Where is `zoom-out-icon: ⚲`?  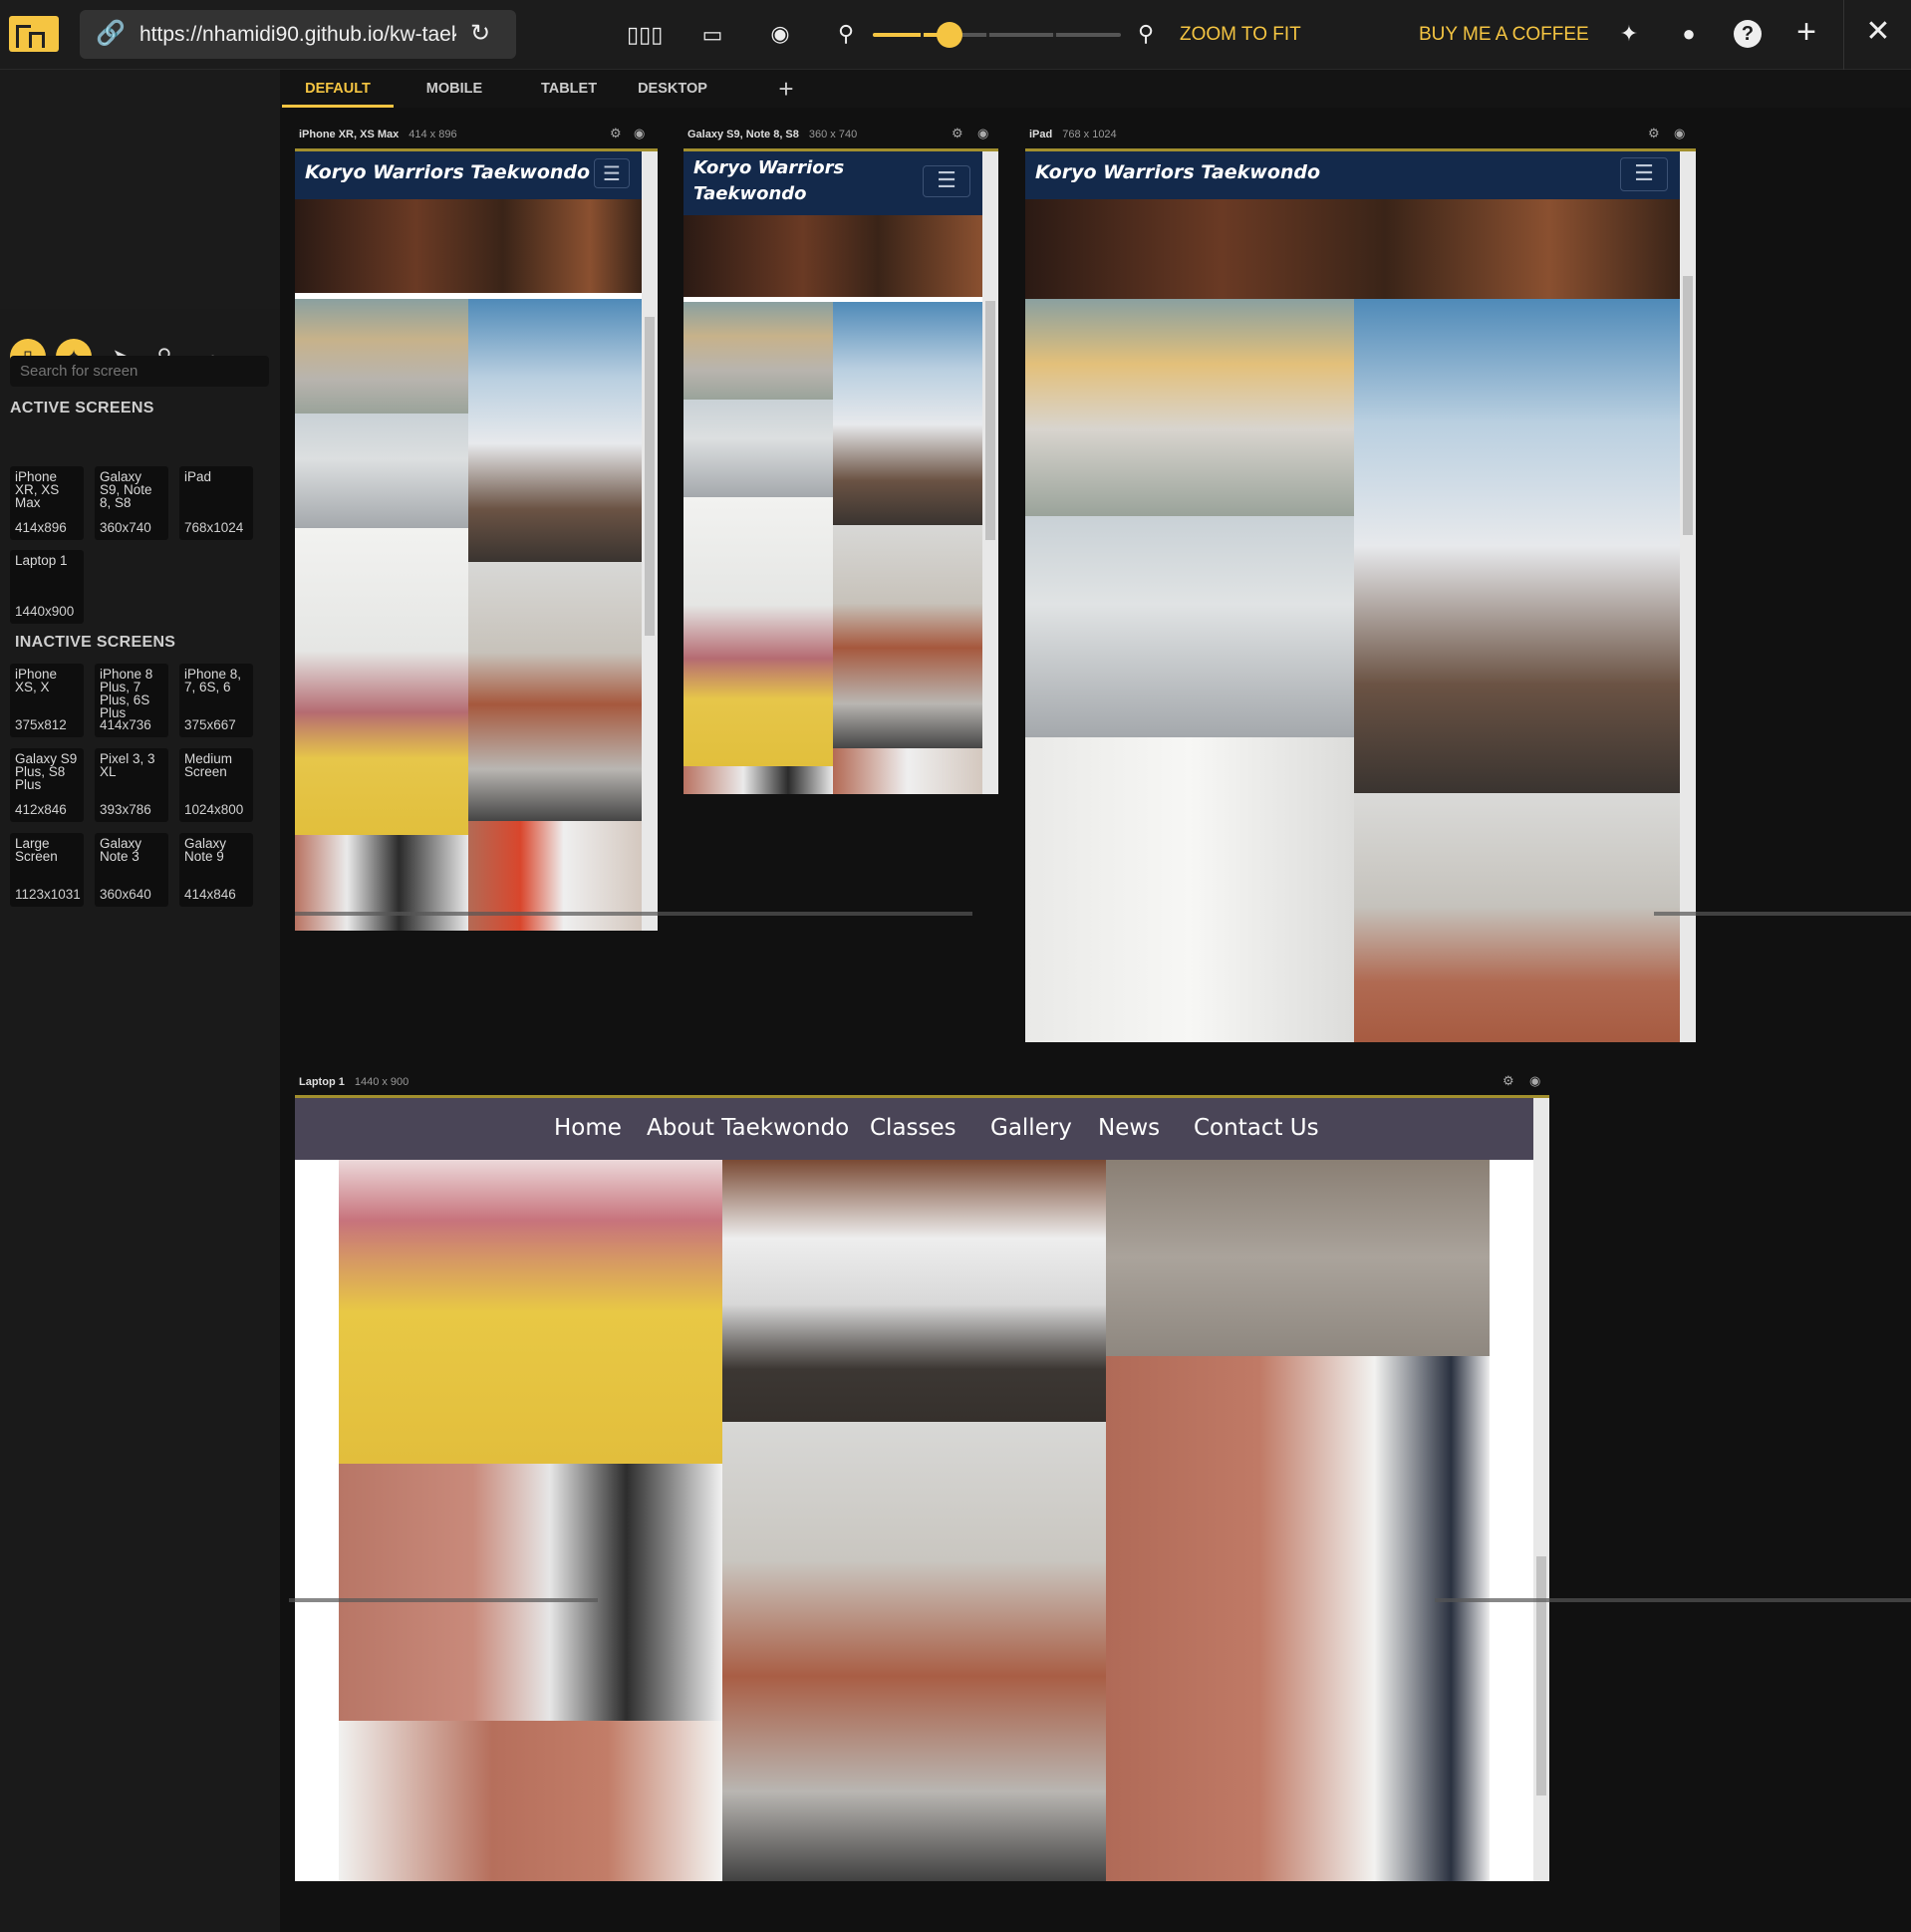 zoom-out-icon: ⚲ is located at coordinates (846, 34).